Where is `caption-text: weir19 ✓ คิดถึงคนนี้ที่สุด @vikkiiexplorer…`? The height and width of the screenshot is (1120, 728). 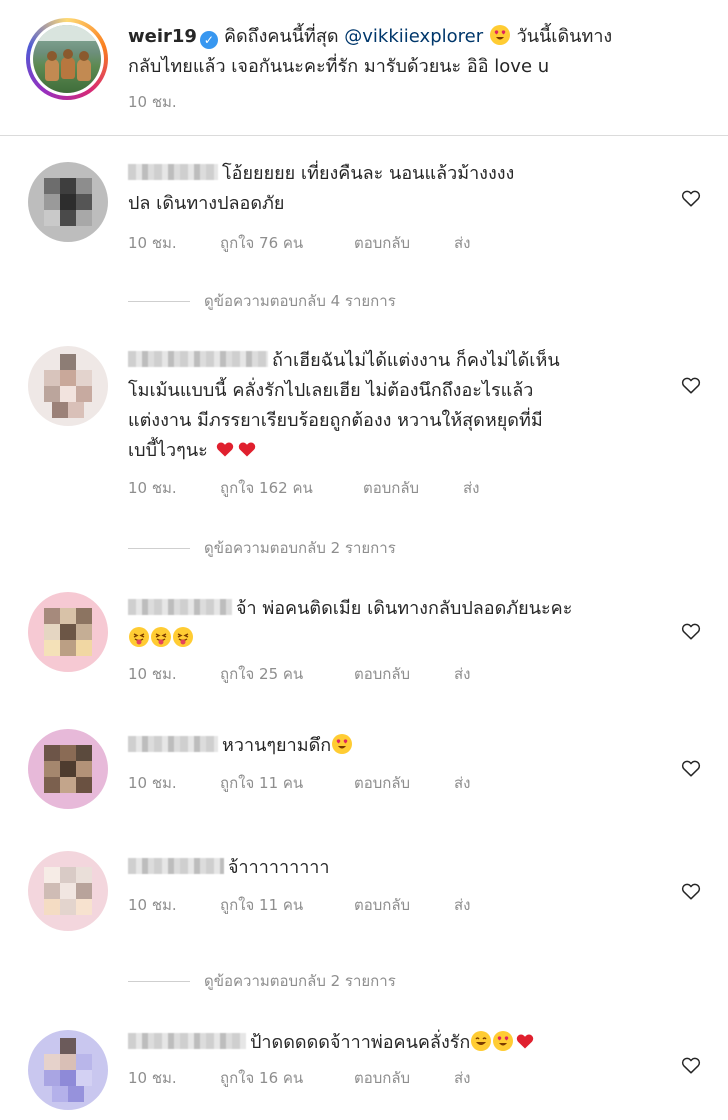 caption-text: weir19 ✓ คิดถึงคนนี้ที่สุด @vikkiiexplorer… is located at coordinates (418, 52).